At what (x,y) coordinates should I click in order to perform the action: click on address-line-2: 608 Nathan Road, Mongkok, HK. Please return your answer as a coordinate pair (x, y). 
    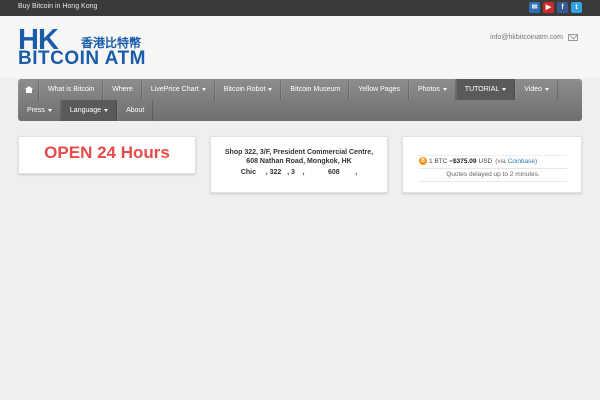
    Looking at the image, I should click on (299, 161).